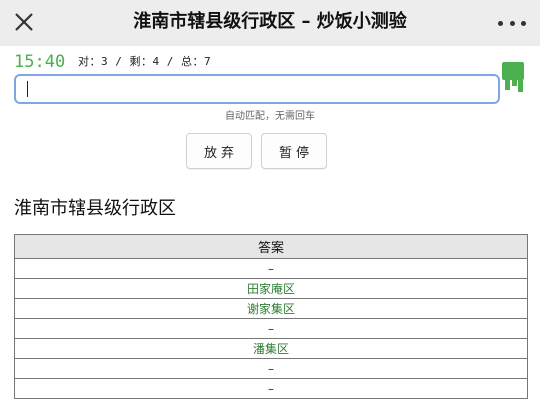 The height and width of the screenshot is (405, 540). I want to click on pause-button: 暂停, so click(294, 151).